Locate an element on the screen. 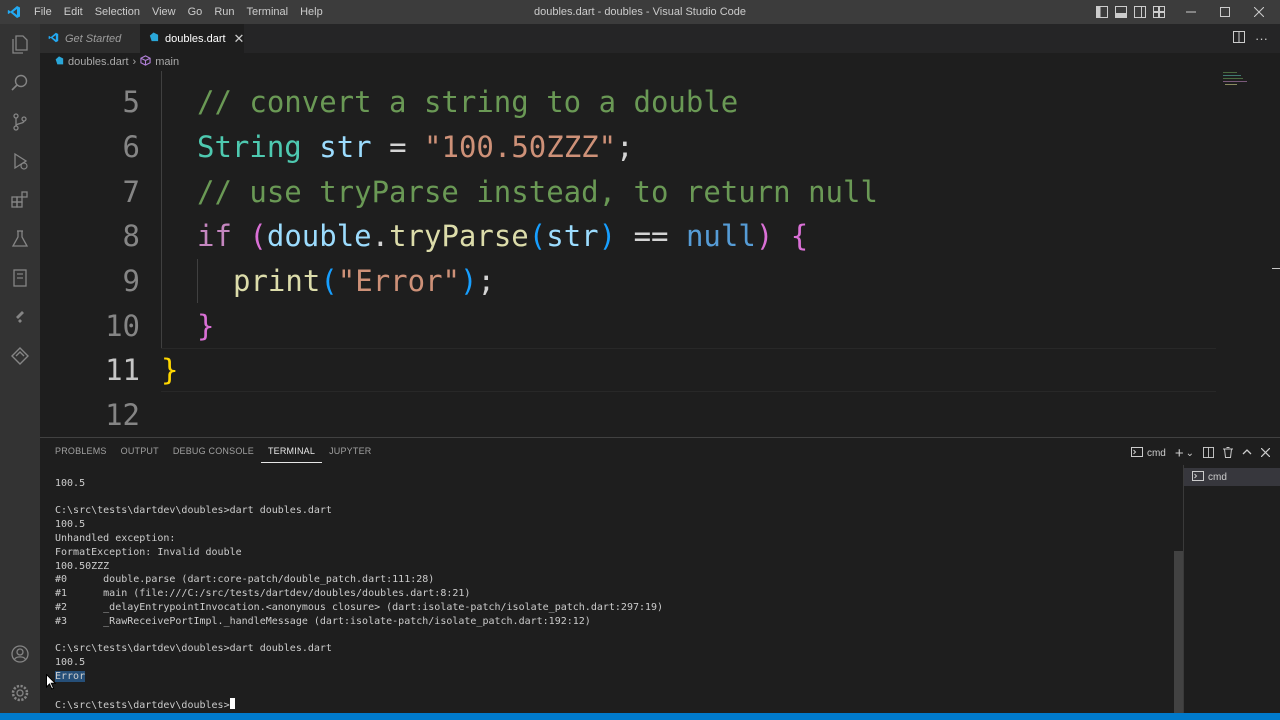 This screenshot has height=720, width=1280. terminal-name: cmd is located at coordinates (1156, 453).